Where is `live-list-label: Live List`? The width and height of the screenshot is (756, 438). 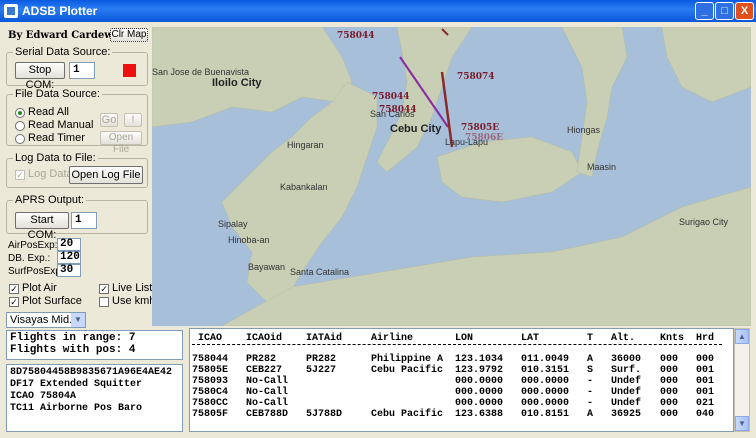 live-list-label: Live List is located at coordinates (132, 288).